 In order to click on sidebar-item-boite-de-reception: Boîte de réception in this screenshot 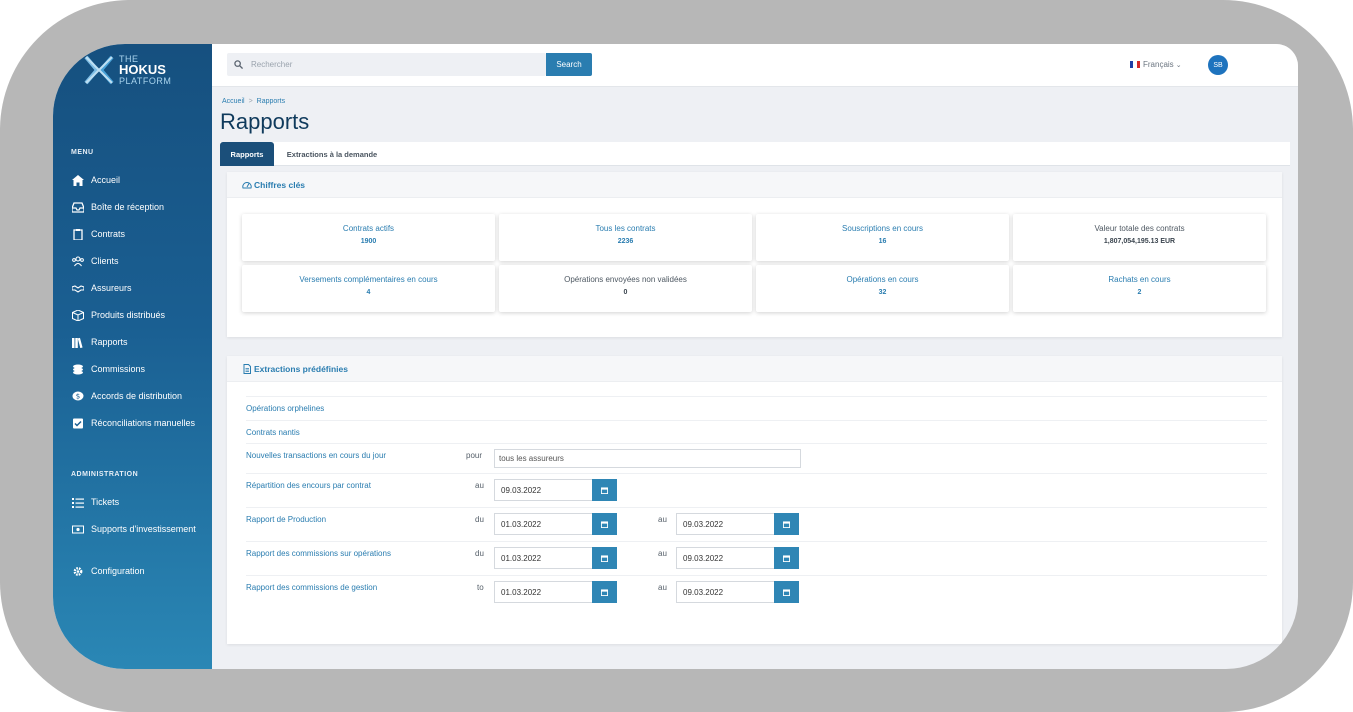, I will do `click(138, 208)`.